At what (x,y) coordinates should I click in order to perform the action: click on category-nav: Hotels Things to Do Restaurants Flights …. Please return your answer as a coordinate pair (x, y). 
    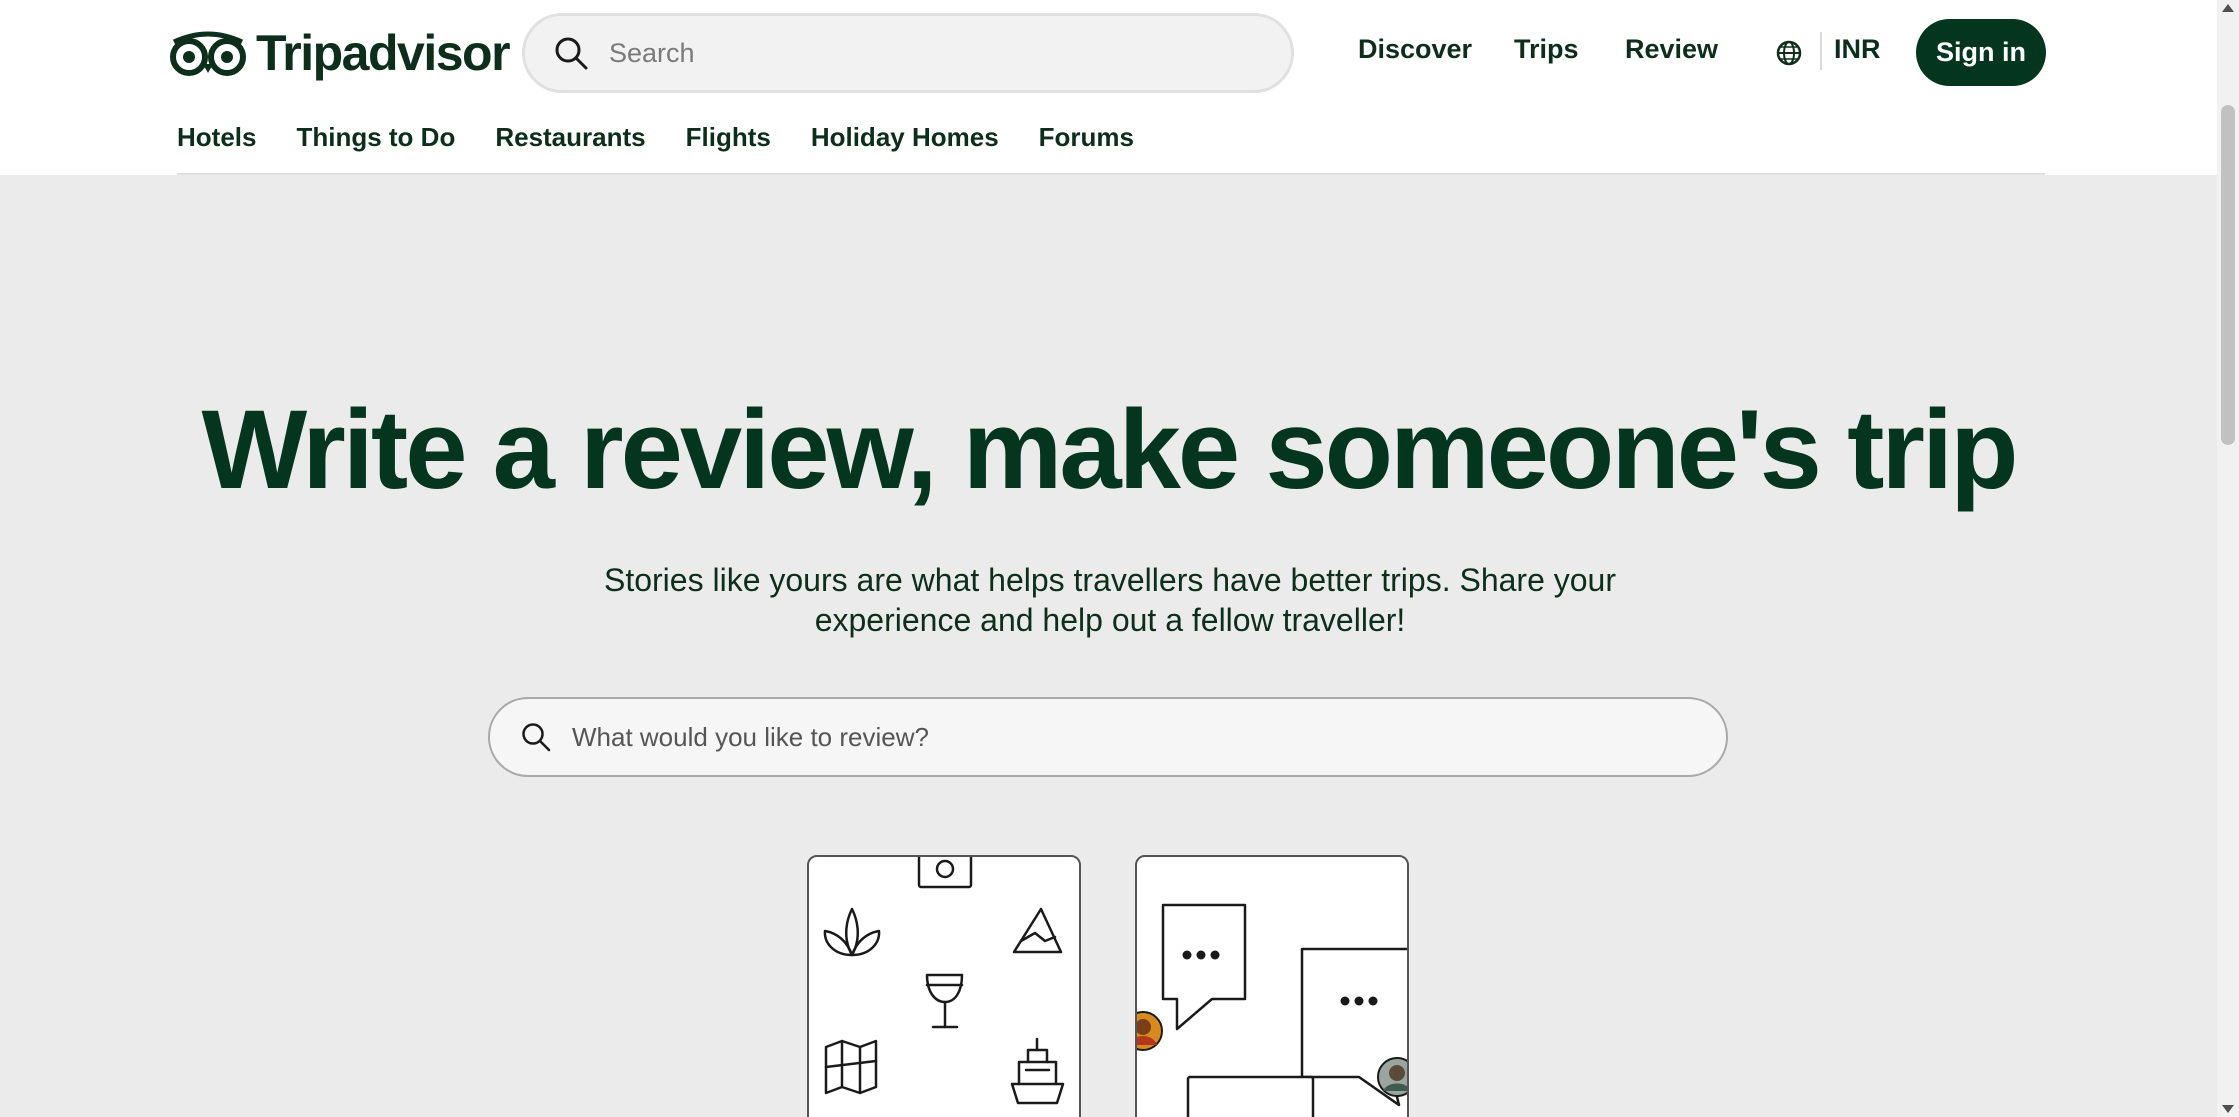
    Looking at the image, I should click on (655, 137).